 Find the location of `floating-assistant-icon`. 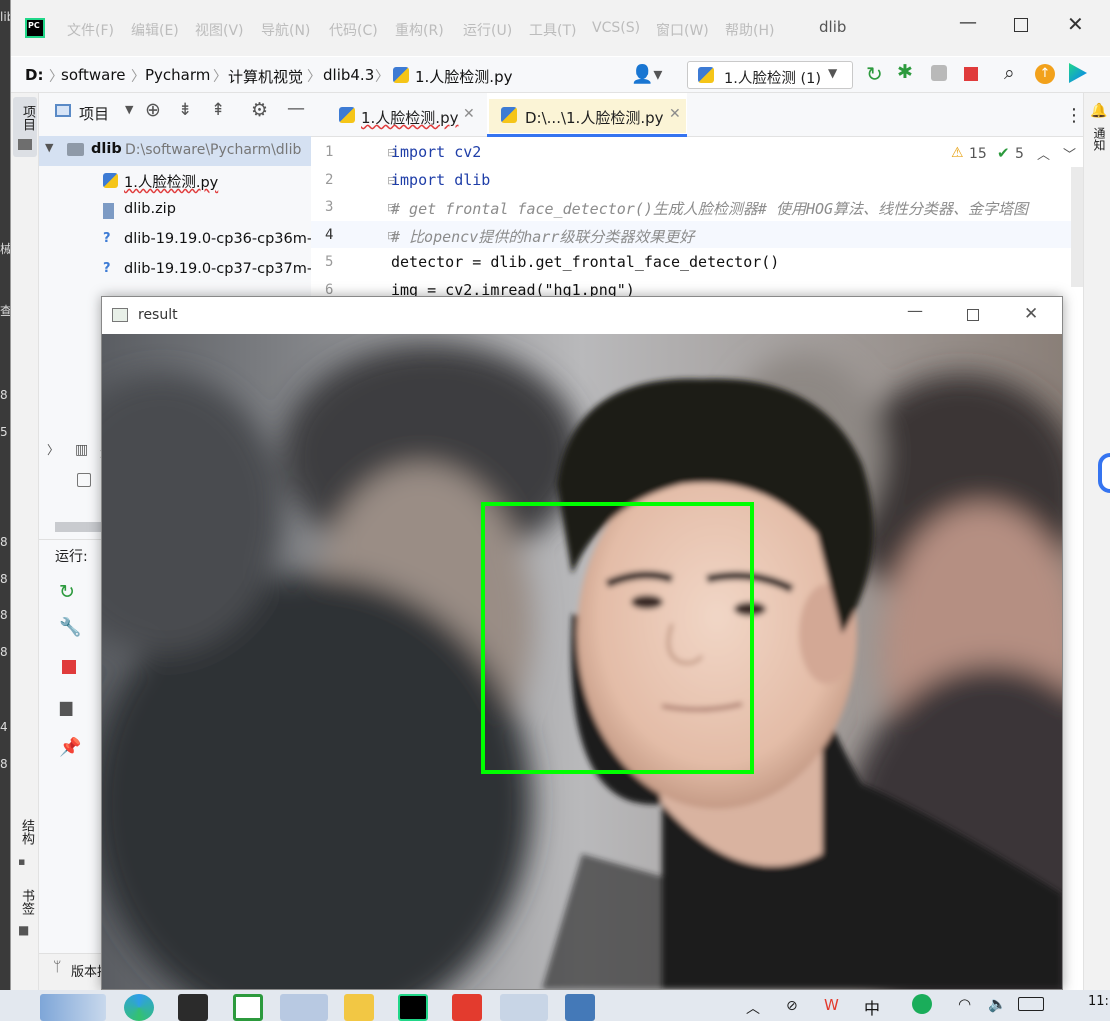

floating-assistant-icon is located at coordinates (1104, 473).